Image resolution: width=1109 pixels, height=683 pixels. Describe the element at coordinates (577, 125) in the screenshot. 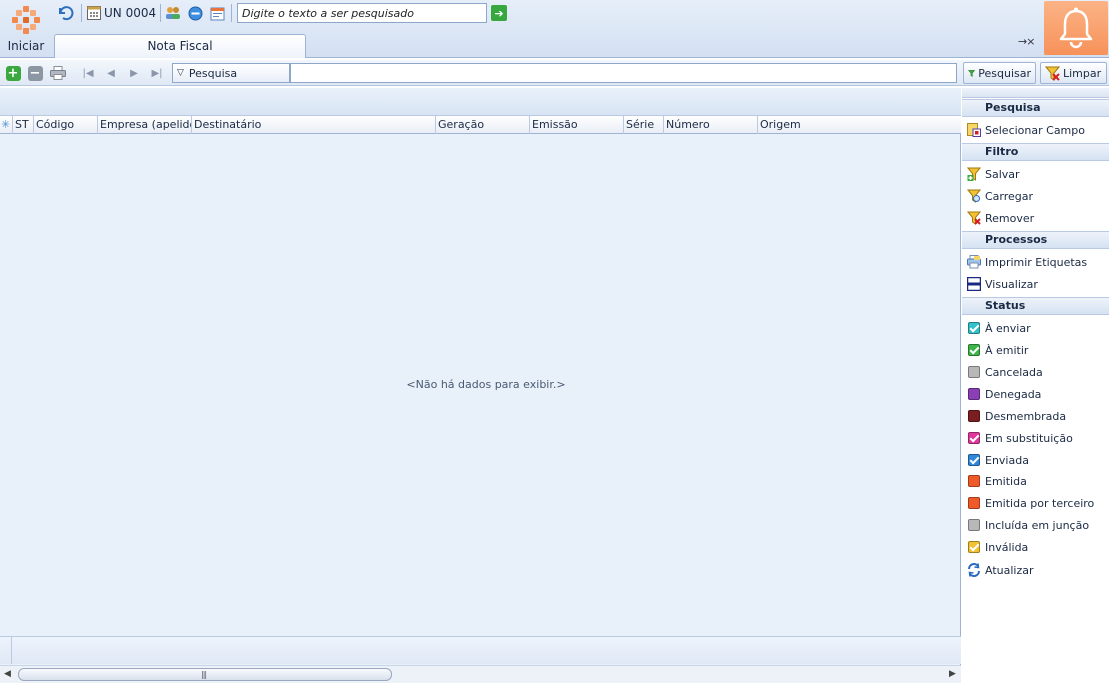

I see `column-emissao: Emissão` at that location.